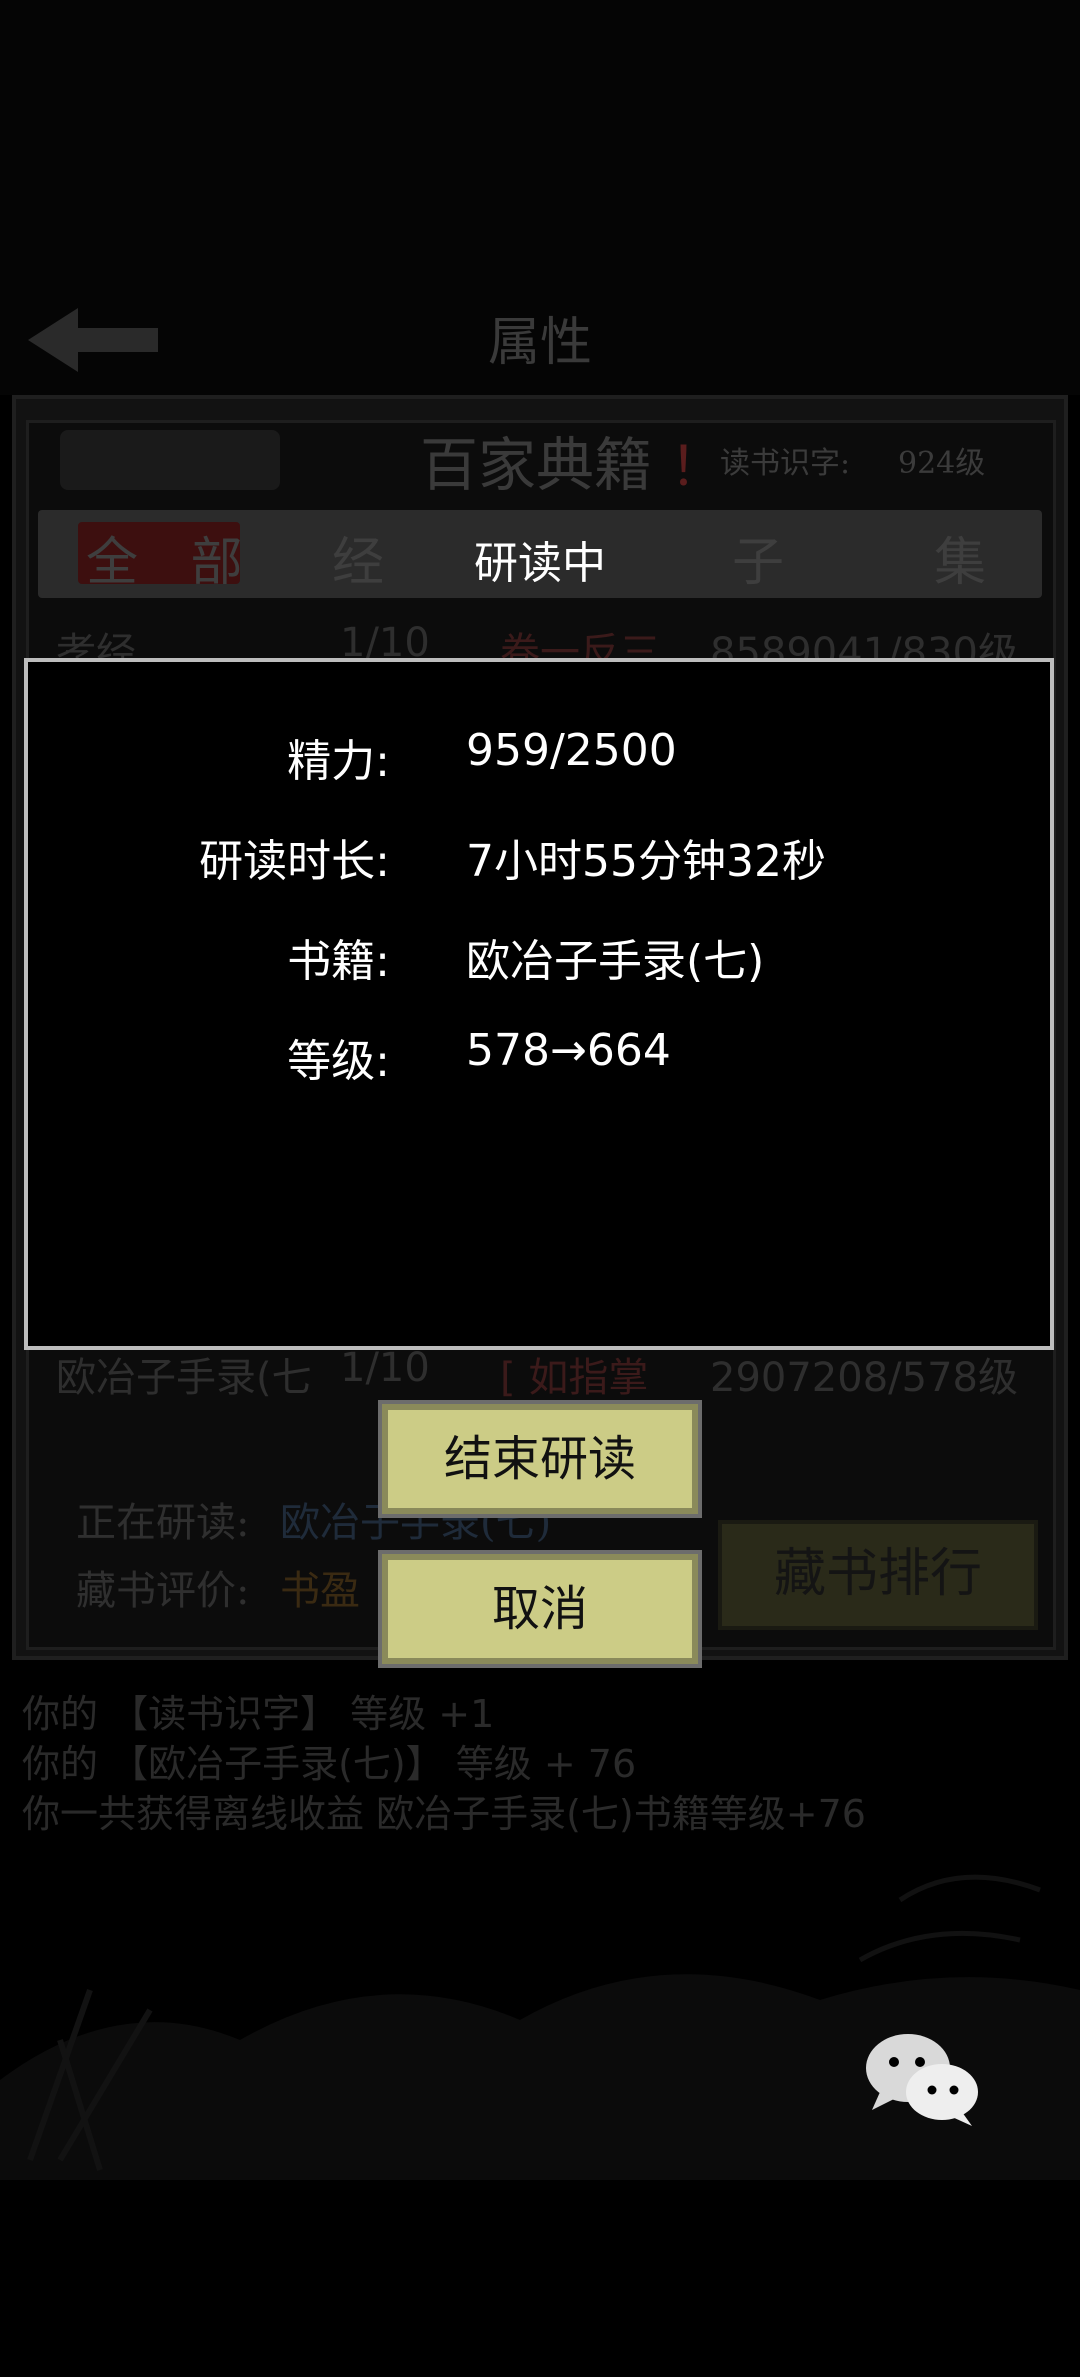 Image resolution: width=1080 pixels, height=2377 pixels. I want to click on level-label: 等级:, so click(338, 1061).